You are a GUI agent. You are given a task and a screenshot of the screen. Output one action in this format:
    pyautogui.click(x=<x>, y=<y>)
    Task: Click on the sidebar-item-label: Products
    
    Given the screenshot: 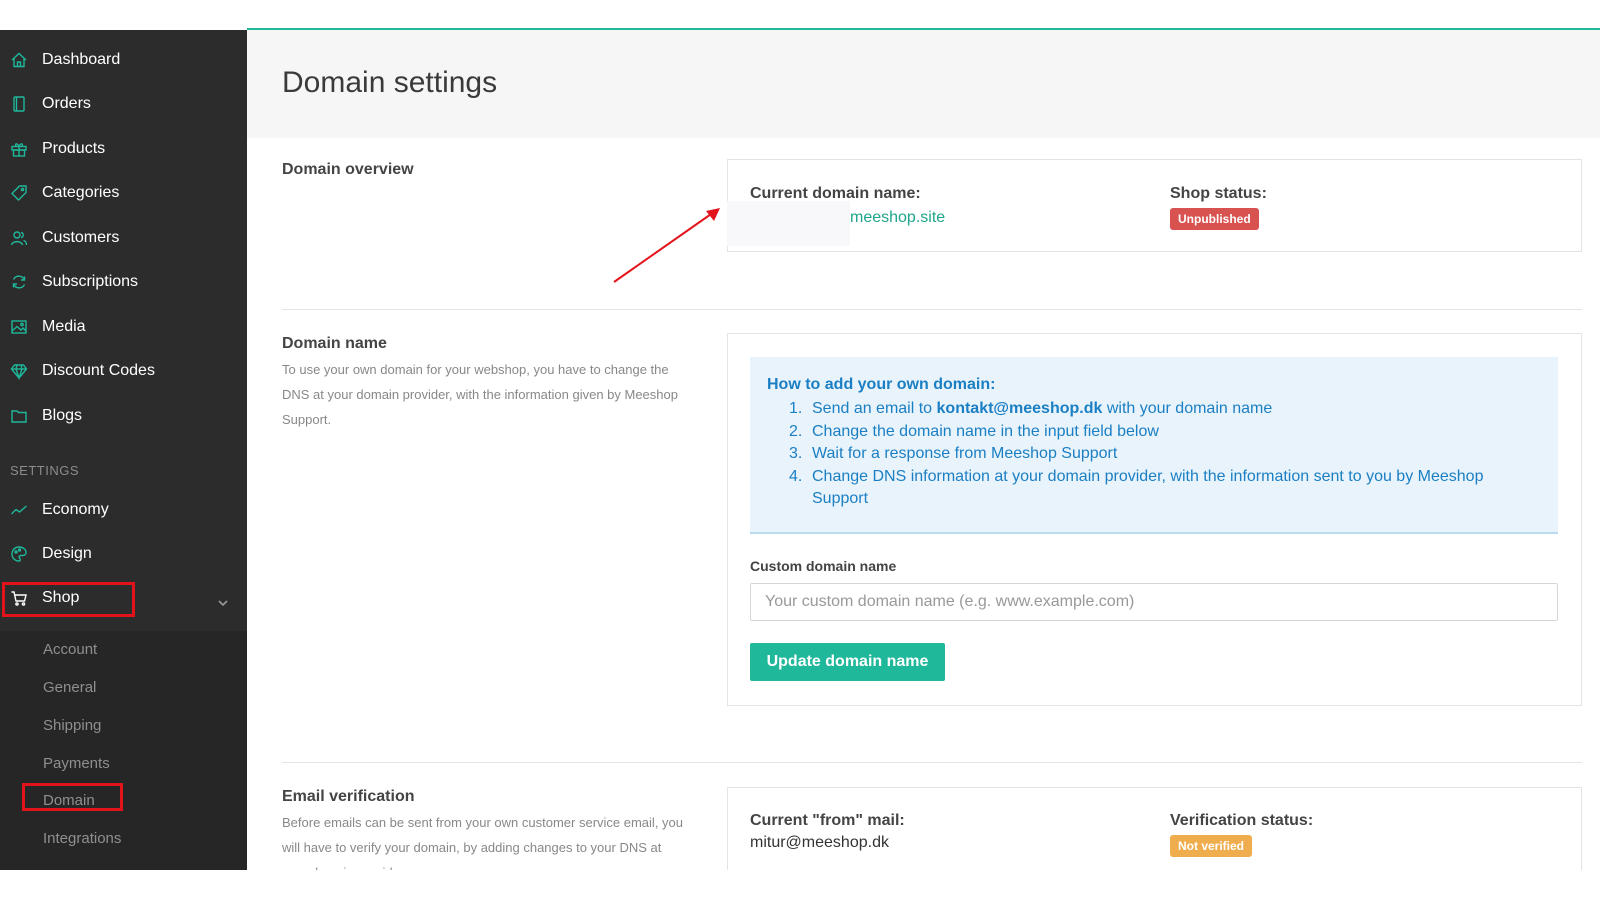 What is the action you would take?
    pyautogui.click(x=74, y=148)
    